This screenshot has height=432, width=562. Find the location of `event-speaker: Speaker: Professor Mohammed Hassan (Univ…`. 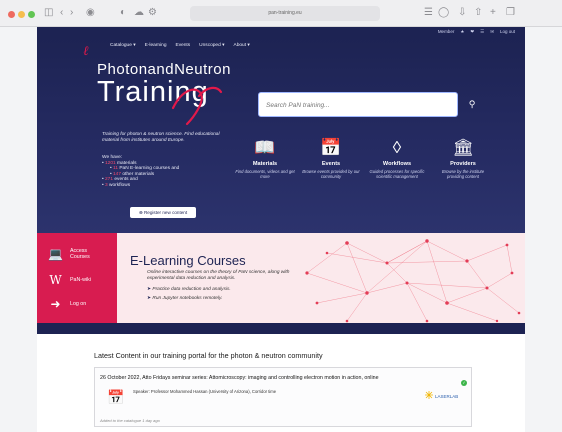

event-speaker: Speaker: Professor Mohammed Hassan (Univ… is located at coordinates (205, 391).